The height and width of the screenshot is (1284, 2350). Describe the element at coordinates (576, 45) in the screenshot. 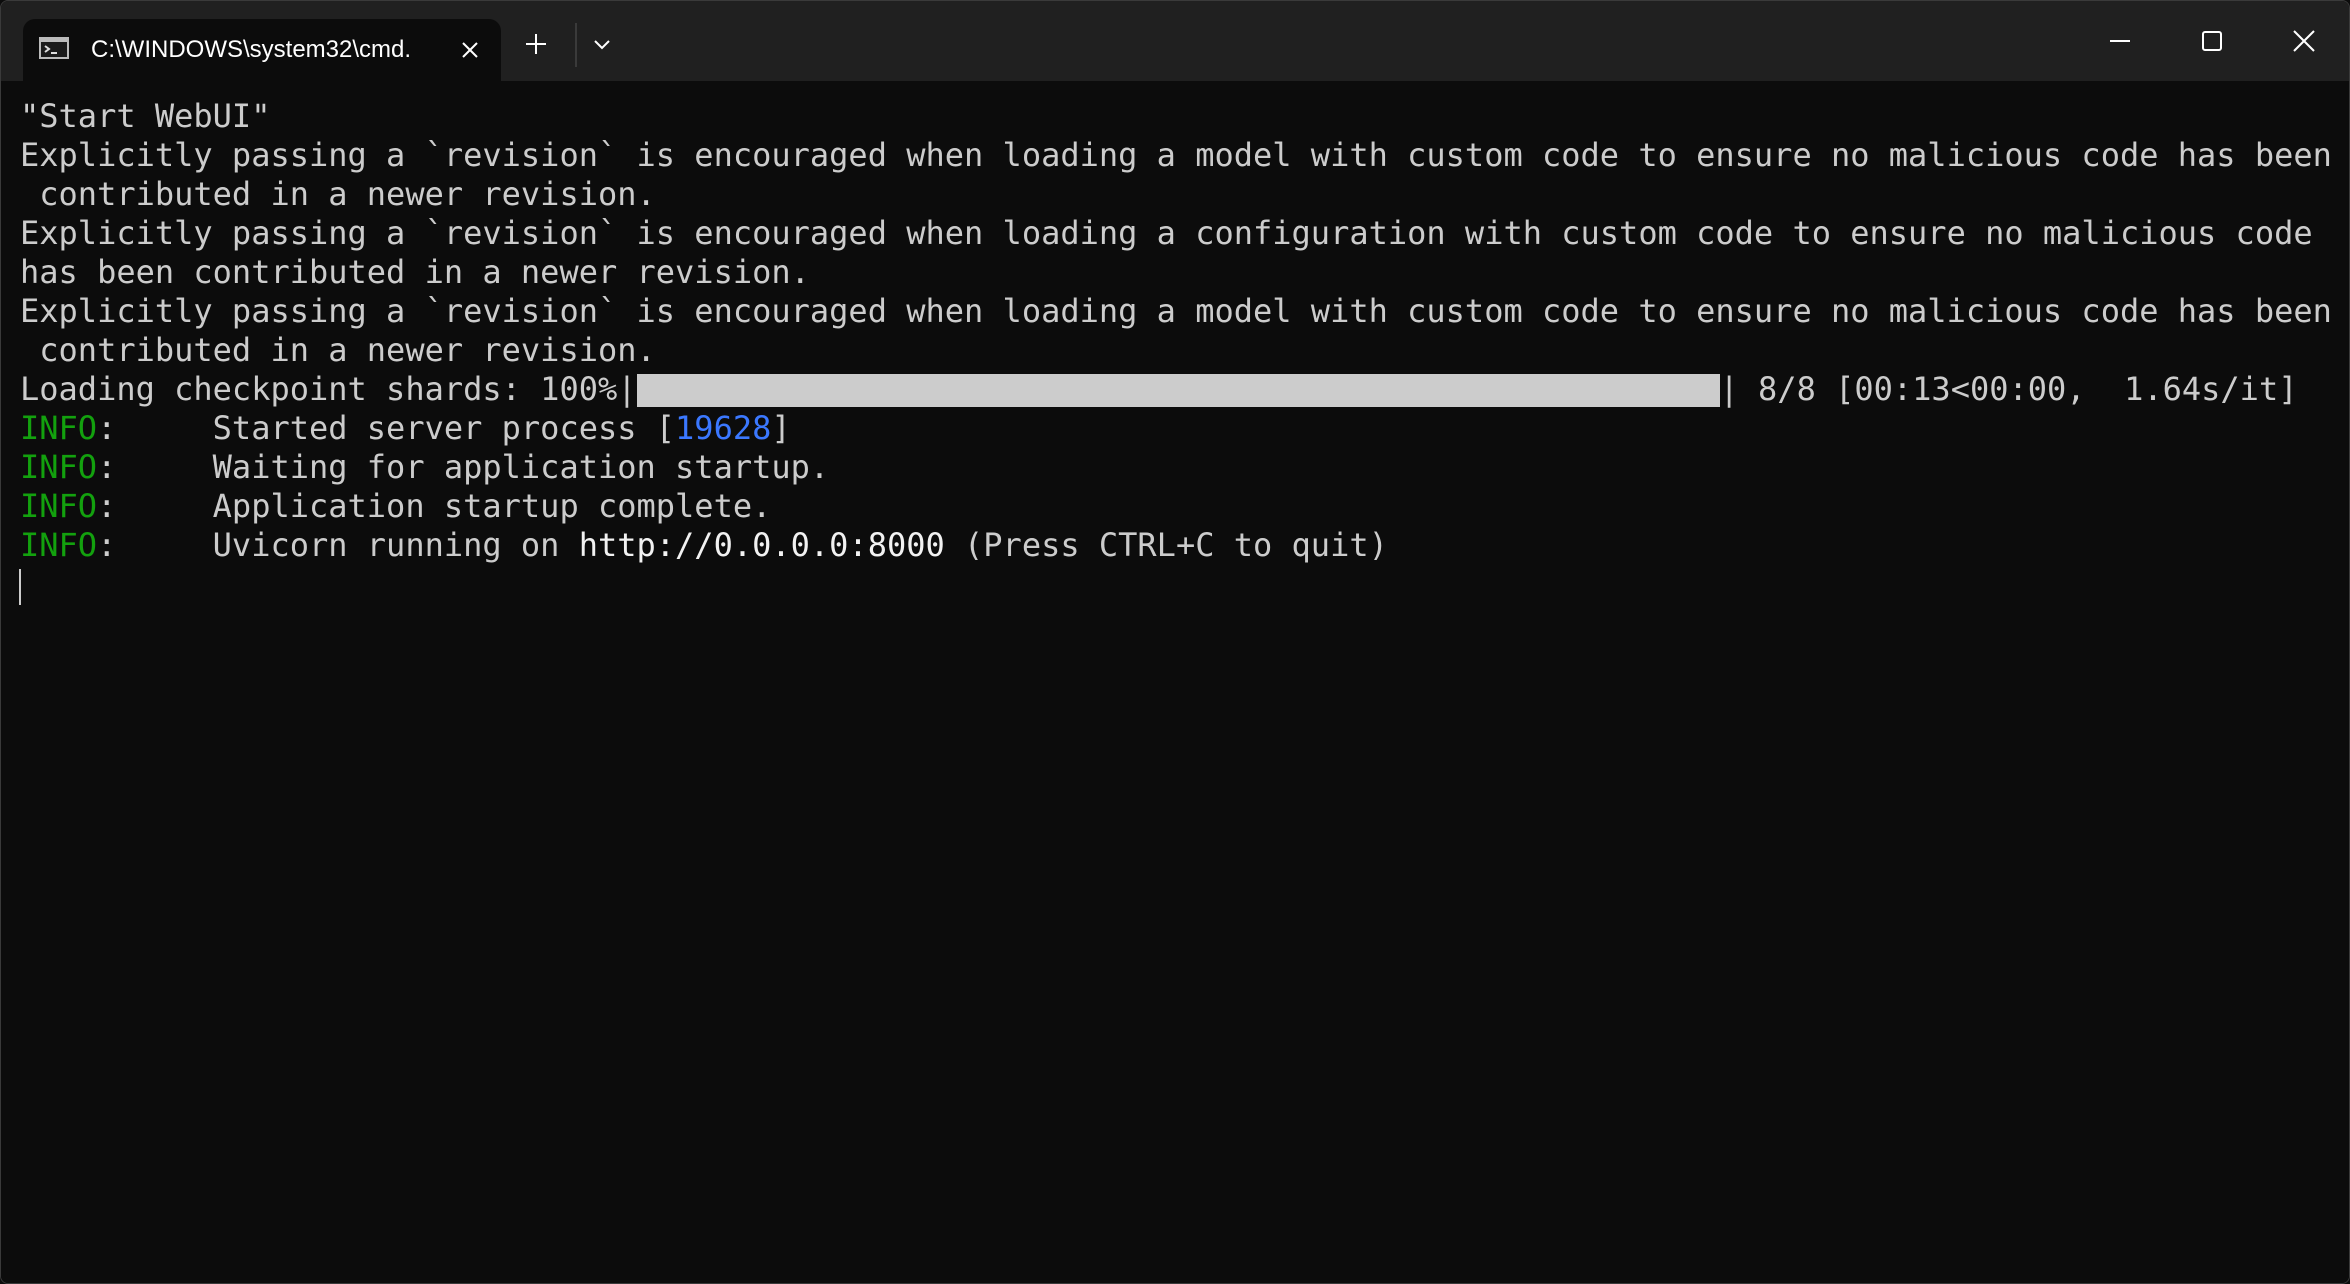

I see `tab-separator` at that location.